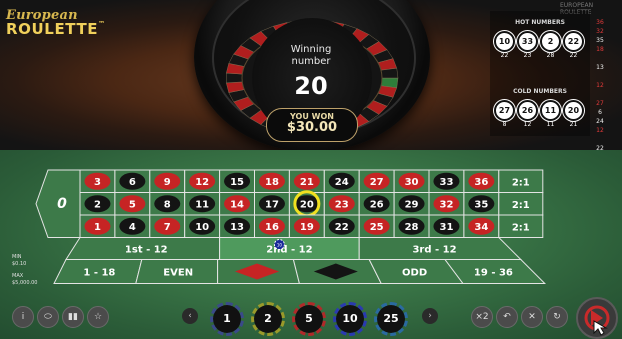  I want to click on number-label: 13, so click(237, 227).